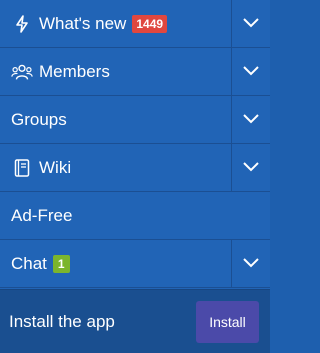 This screenshot has width=320, height=353. I want to click on ad-free-link: Ad-Free, so click(135, 215).